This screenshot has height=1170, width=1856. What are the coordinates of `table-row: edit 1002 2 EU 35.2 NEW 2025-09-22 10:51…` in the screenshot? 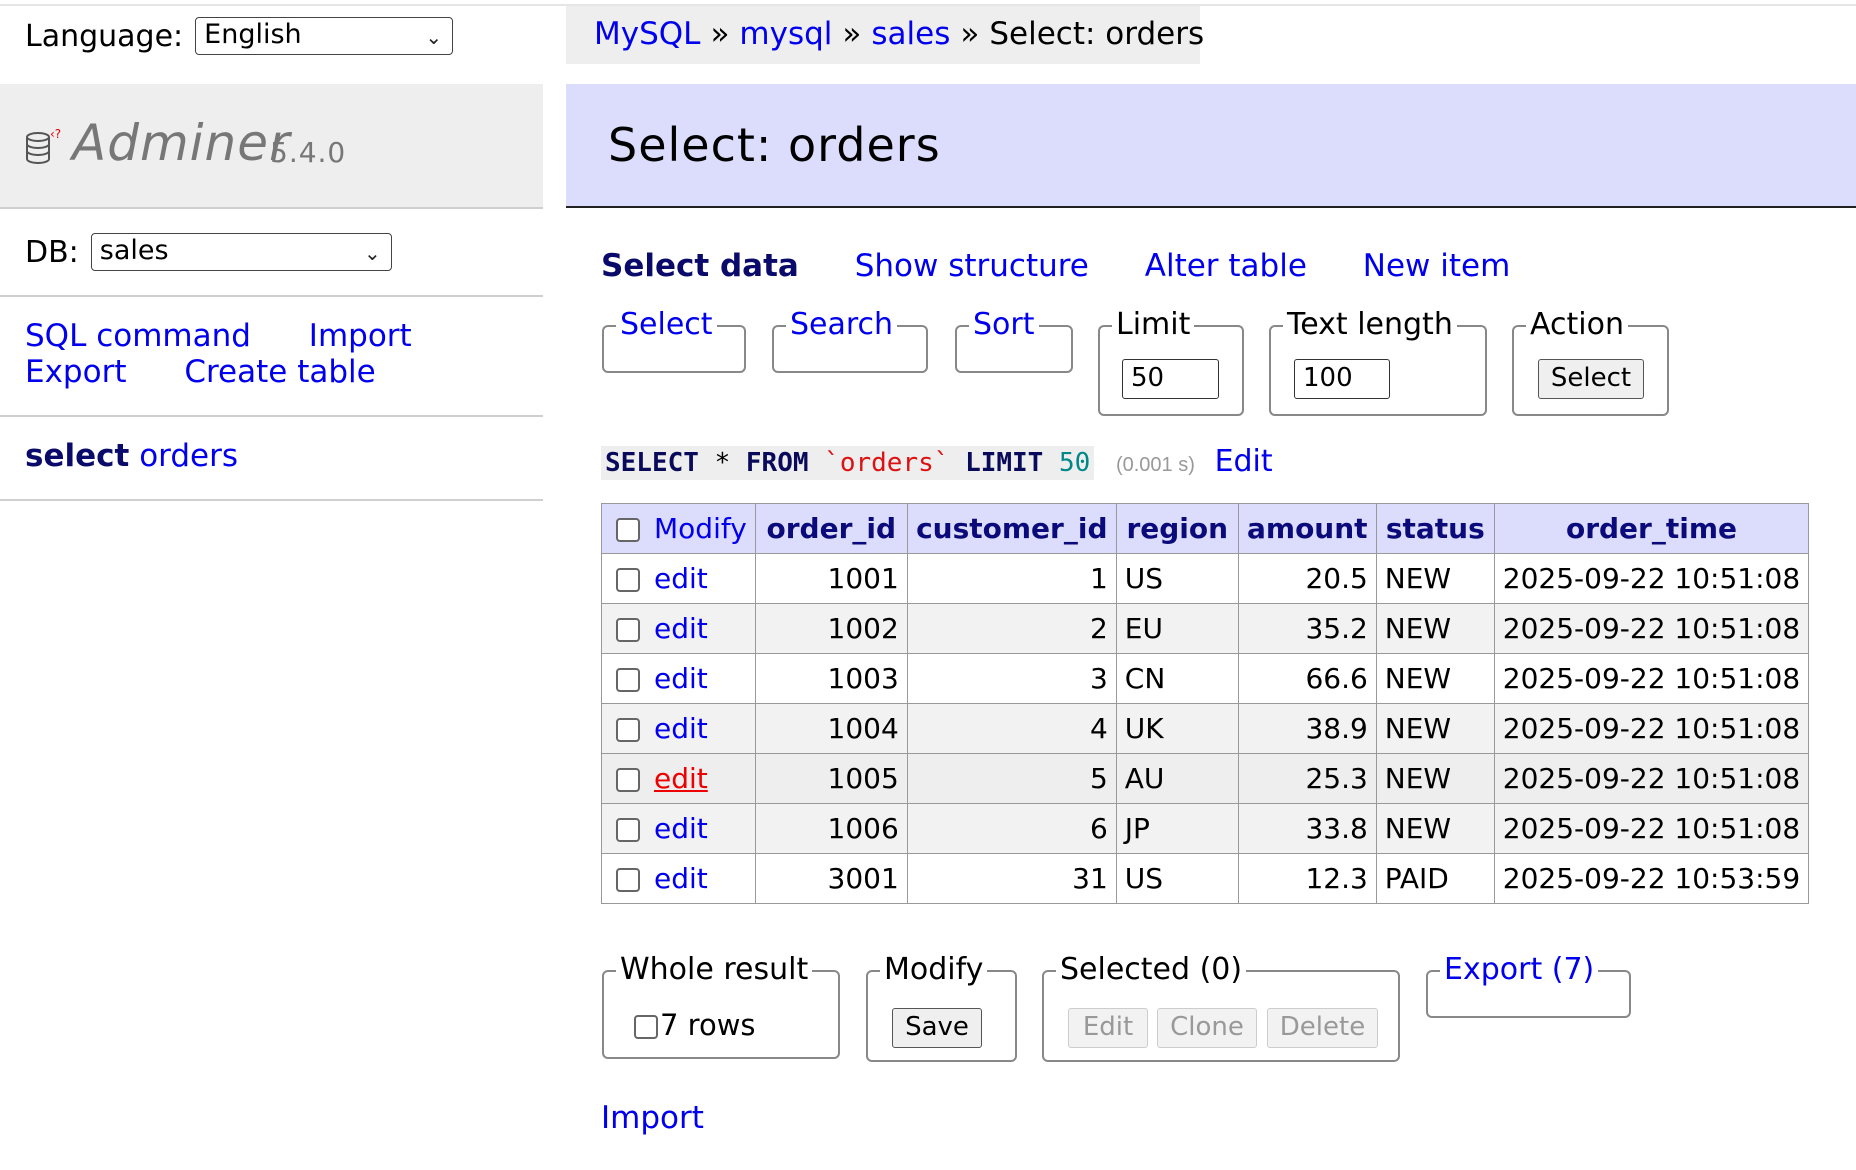 It's located at (1205, 628).